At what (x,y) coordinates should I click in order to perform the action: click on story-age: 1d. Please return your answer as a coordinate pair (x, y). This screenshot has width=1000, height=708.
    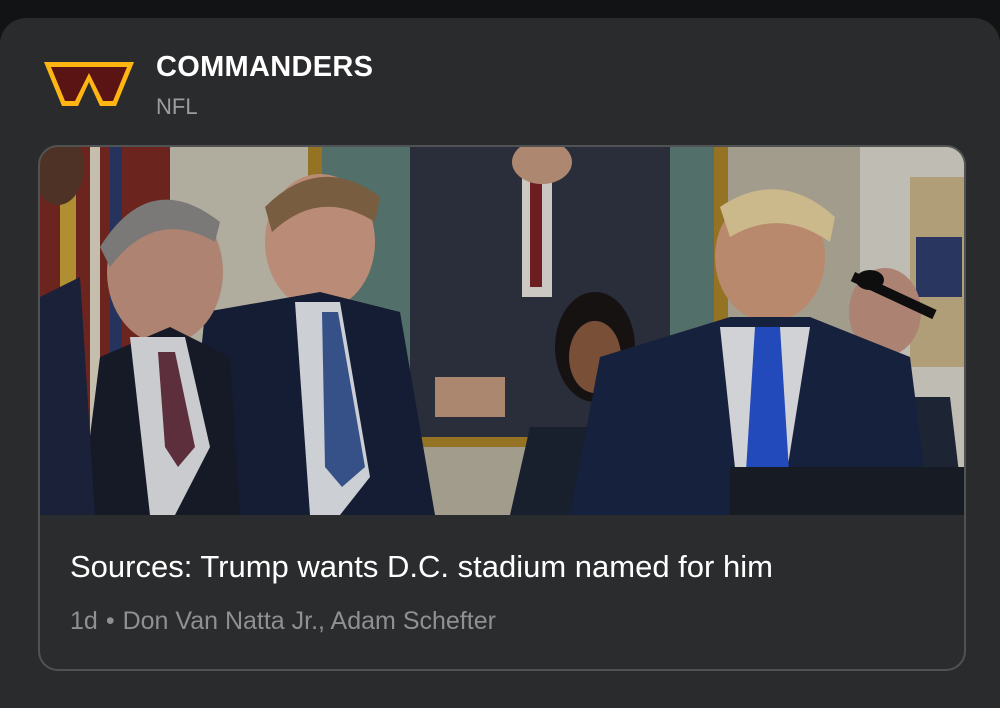
    Looking at the image, I should click on (84, 621).